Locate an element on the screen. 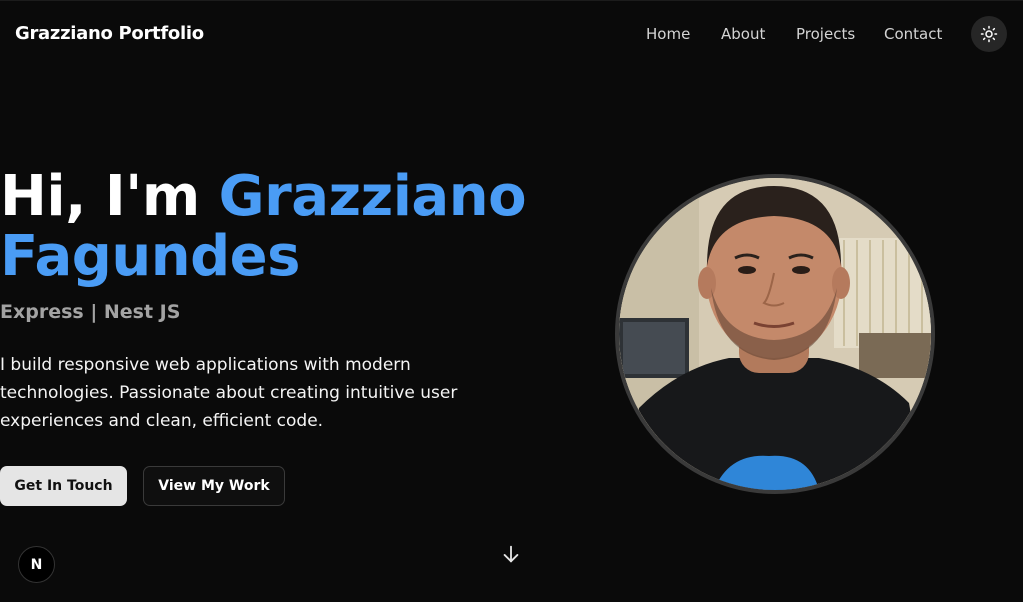 The height and width of the screenshot is (602, 1023). nav-home: Home is located at coordinates (668, 34).